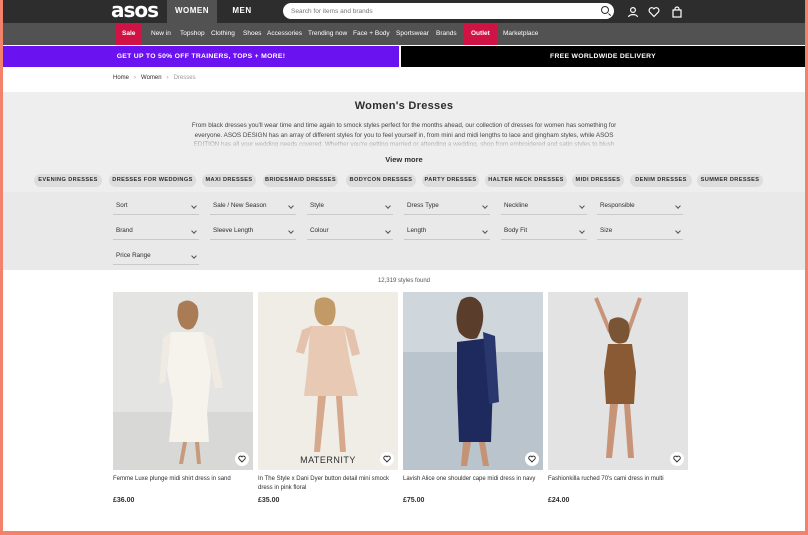 This screenshot has height=535, width=808. I want to click on category-pill-evening: EVENING DRESSES, so click(68, 180).